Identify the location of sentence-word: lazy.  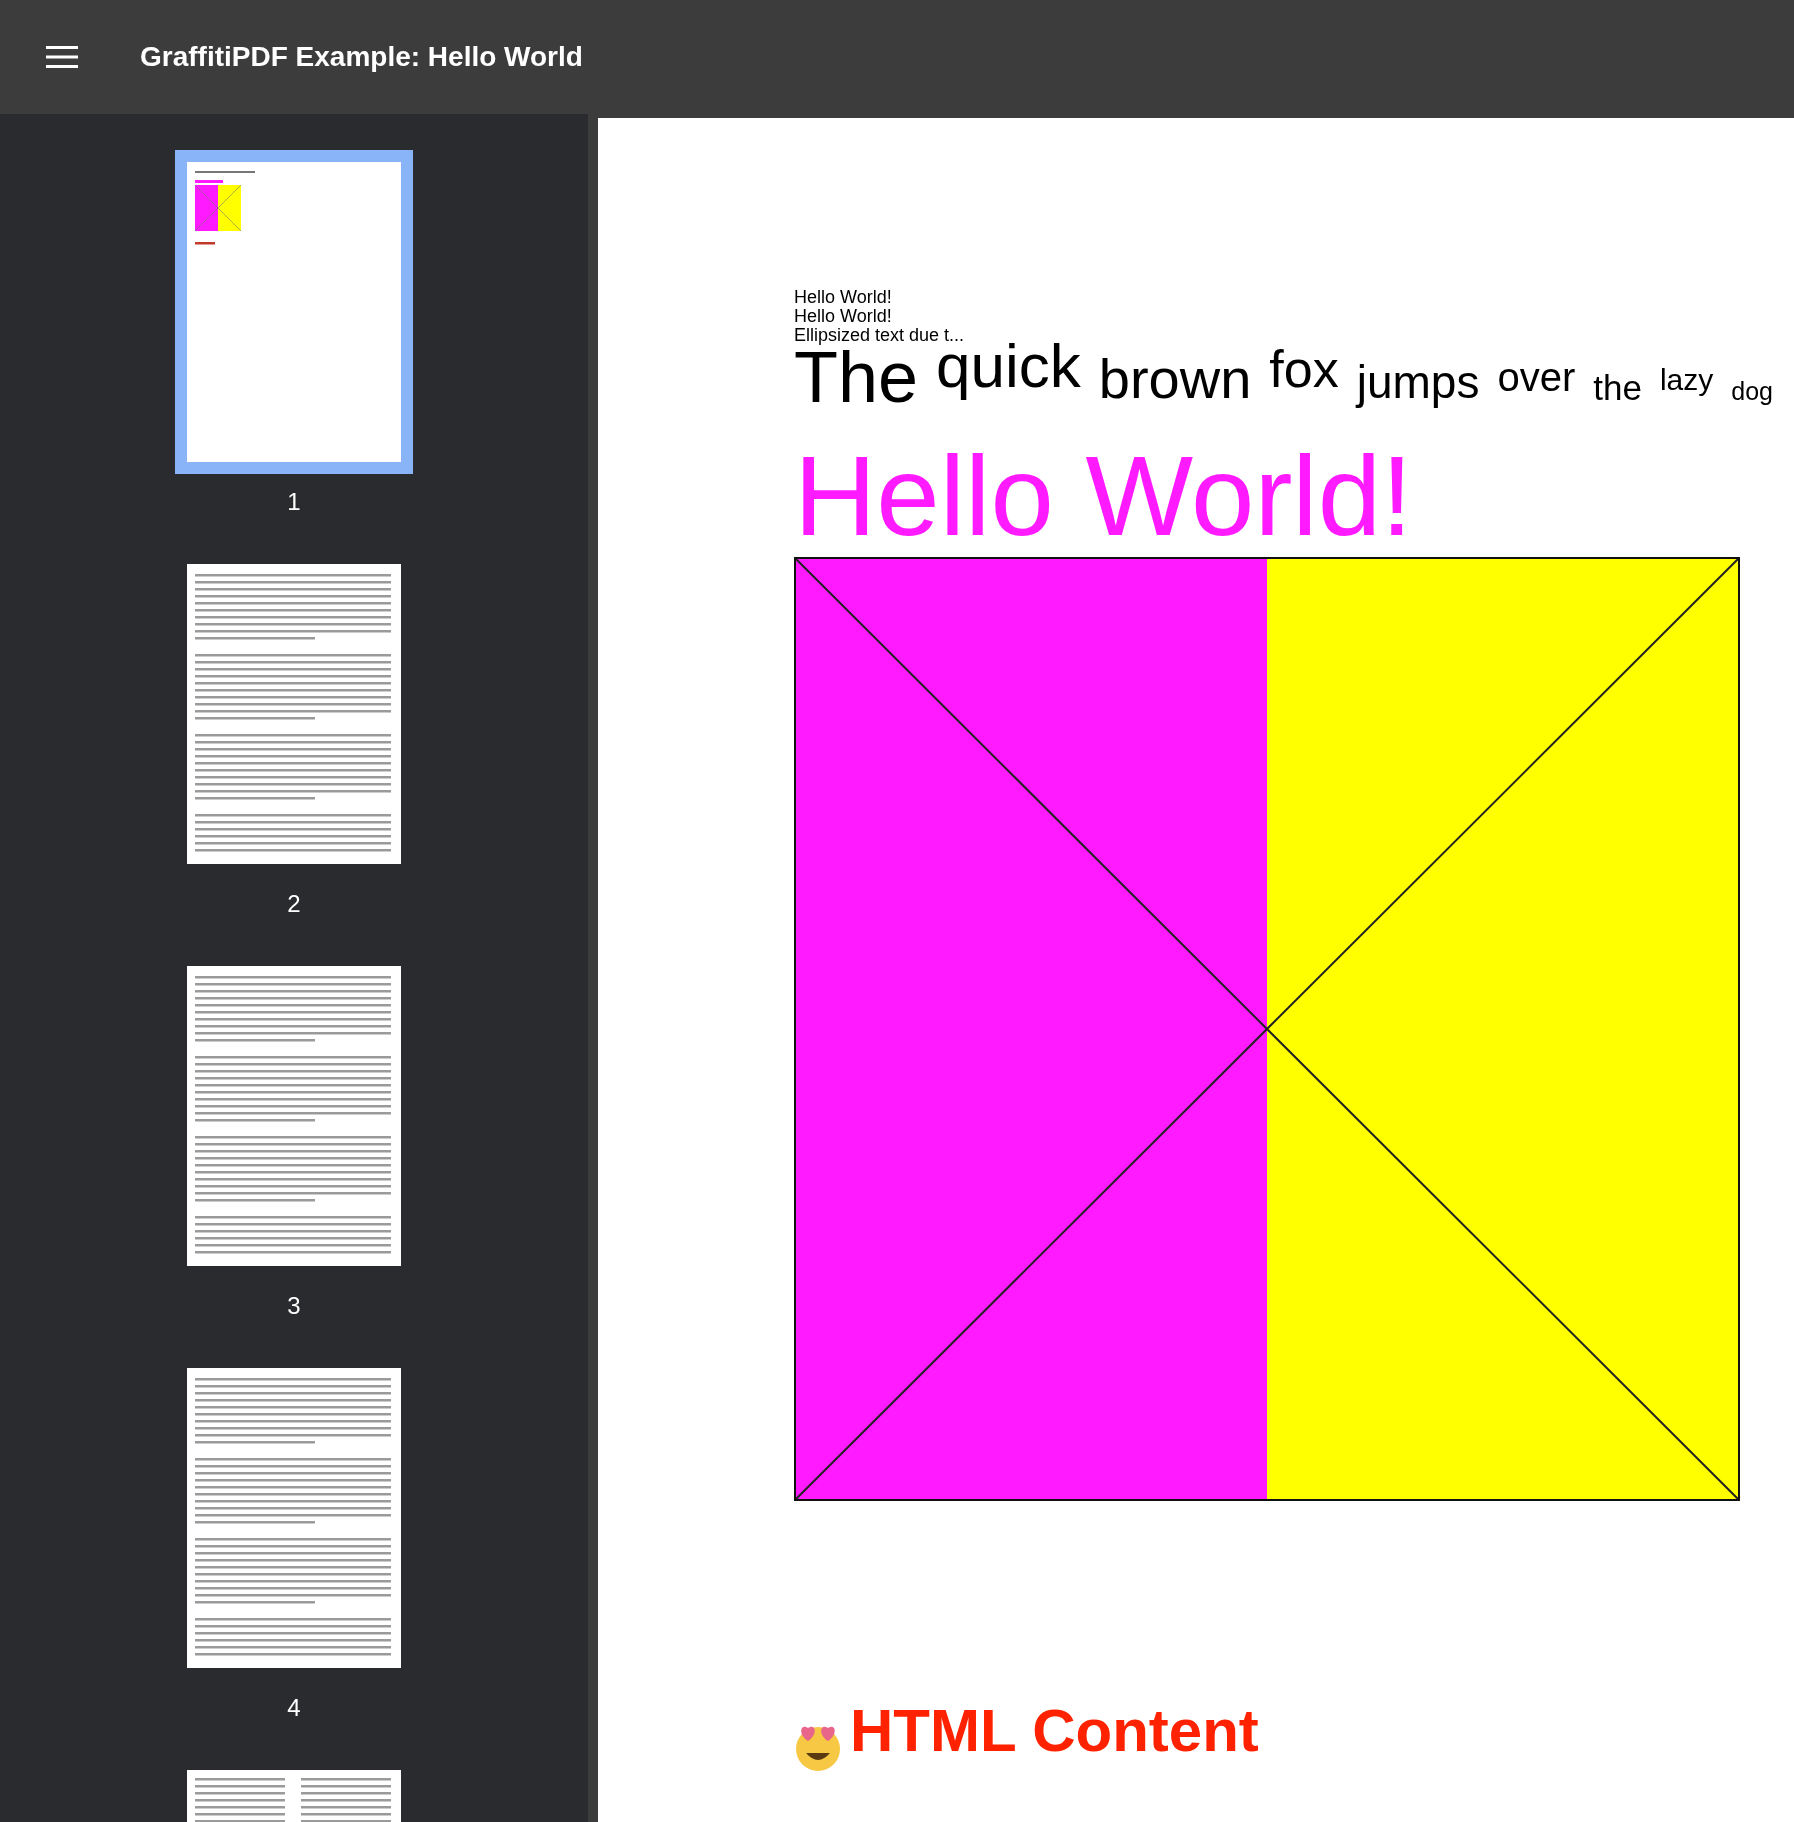
(1686, 380).